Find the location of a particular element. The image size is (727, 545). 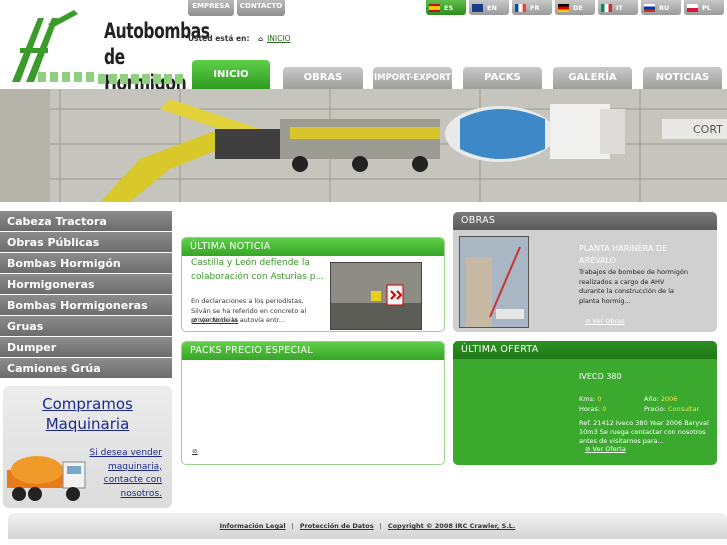

breadcrumb-link-inicio: INICIO is located at coordinates (278, 38).